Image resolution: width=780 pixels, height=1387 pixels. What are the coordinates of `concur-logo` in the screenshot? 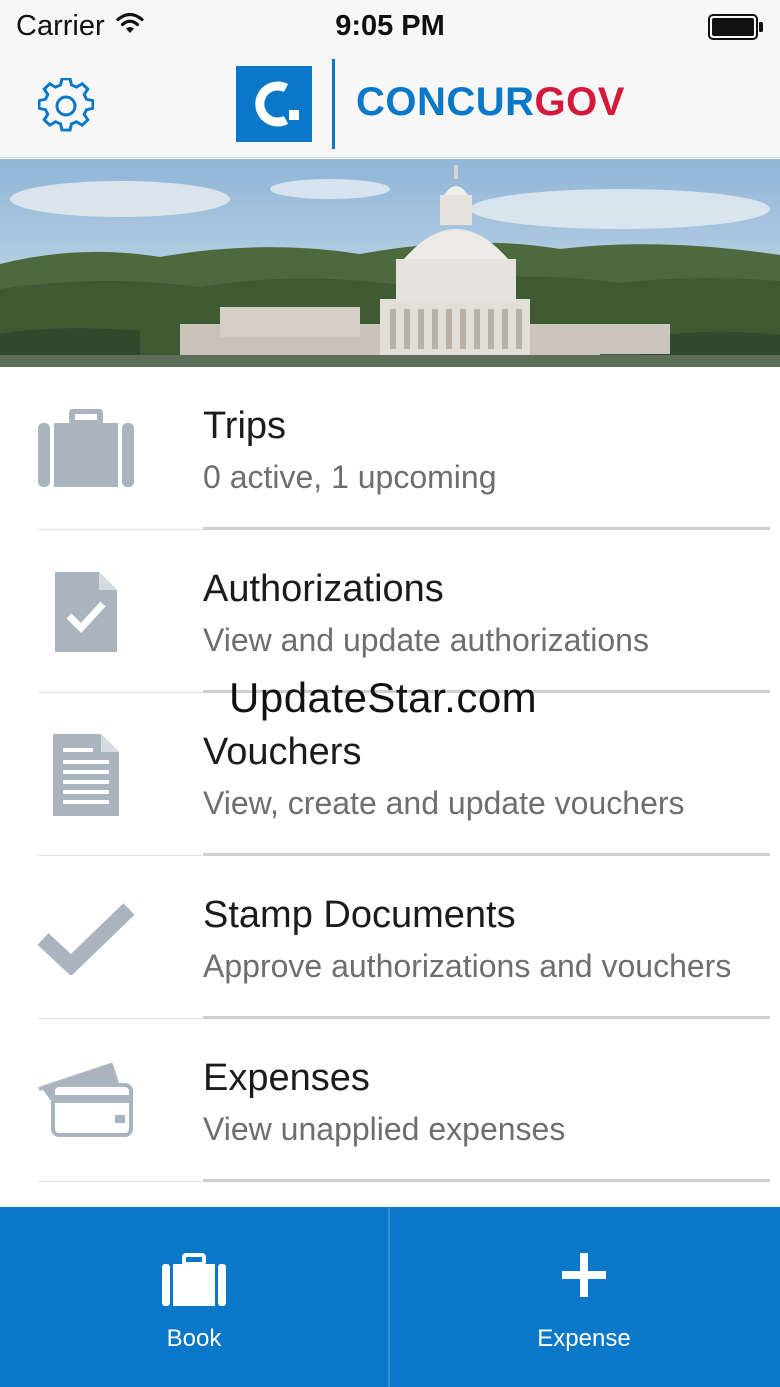 It's located at (274, 104).